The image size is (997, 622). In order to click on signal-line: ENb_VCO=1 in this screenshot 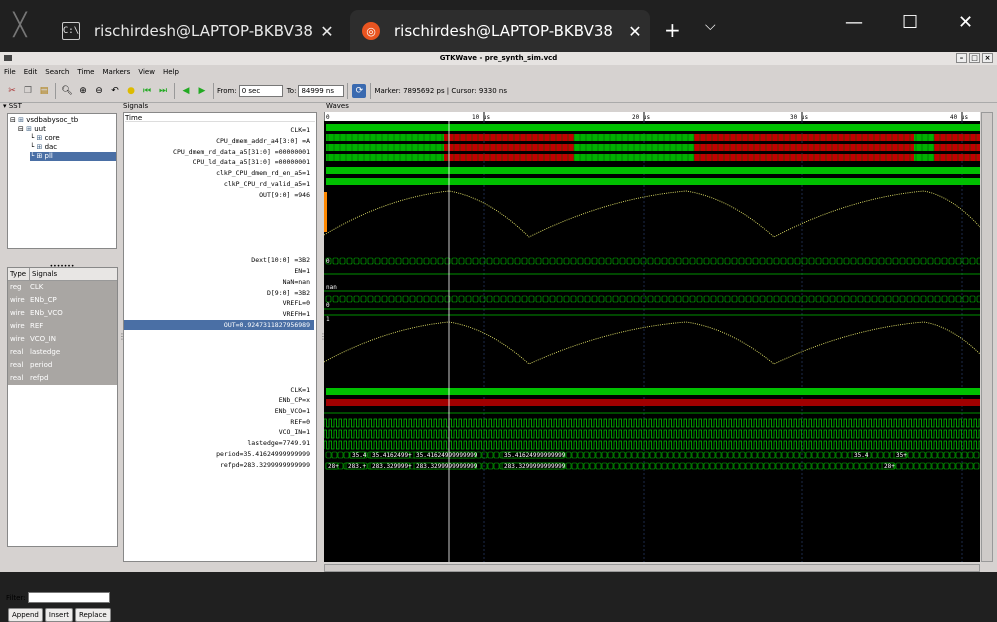, I will do `click(219, 411)`.